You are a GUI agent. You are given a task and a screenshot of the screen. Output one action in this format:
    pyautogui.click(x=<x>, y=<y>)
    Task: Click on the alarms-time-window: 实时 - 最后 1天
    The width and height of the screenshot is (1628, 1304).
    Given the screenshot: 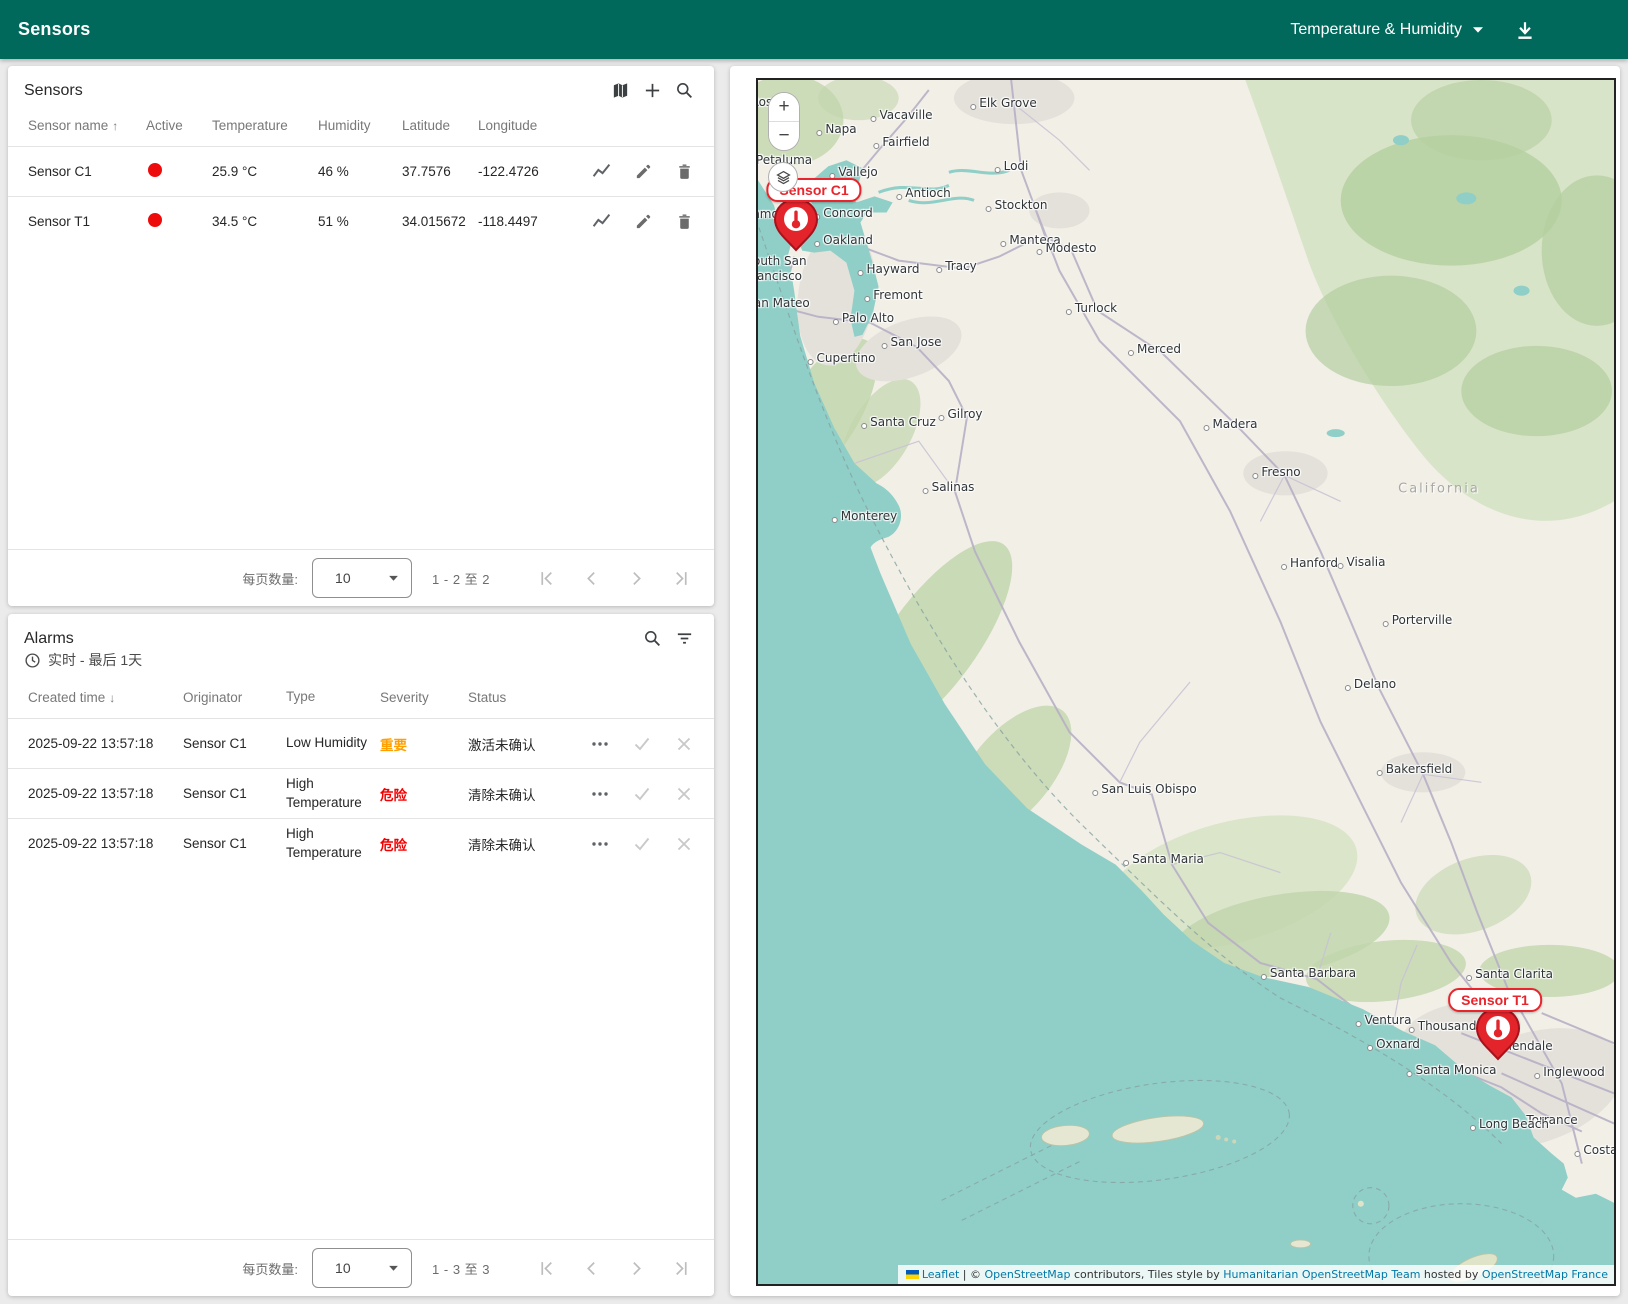 What is the action you would take?
    pyautogui.click(x=361, y=662)
    